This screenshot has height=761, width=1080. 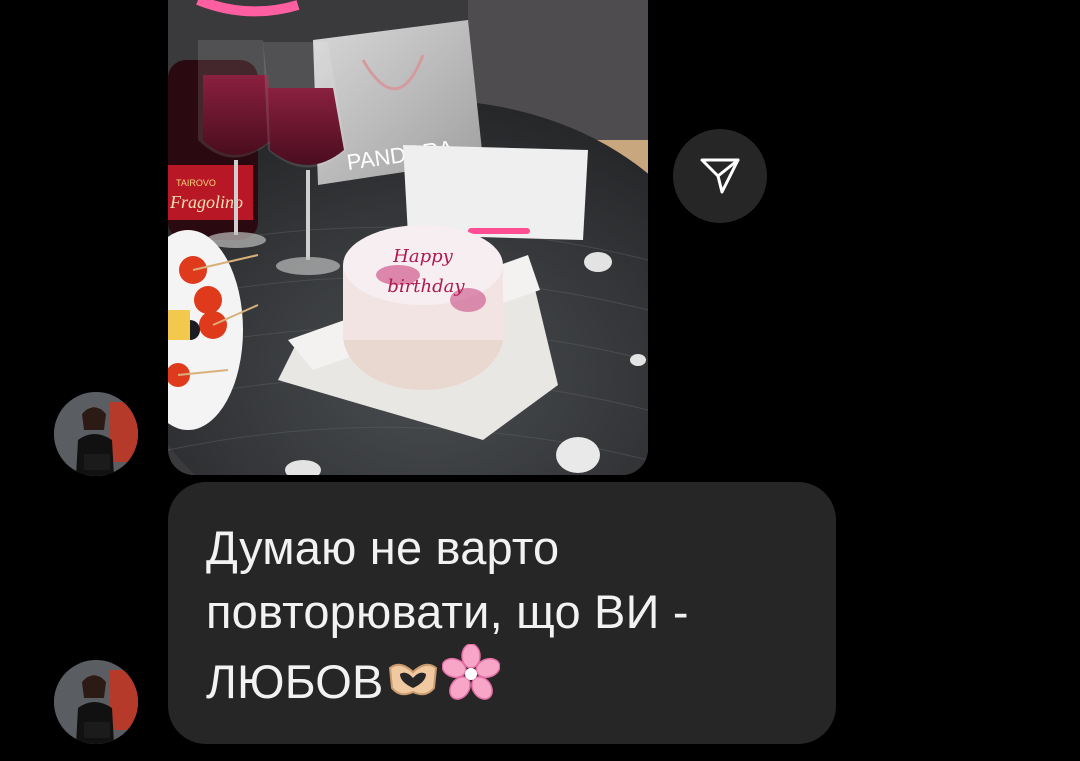 I want to click on message-line-with-emoji: ЛЮБОВ, so click(x=502, y=679).